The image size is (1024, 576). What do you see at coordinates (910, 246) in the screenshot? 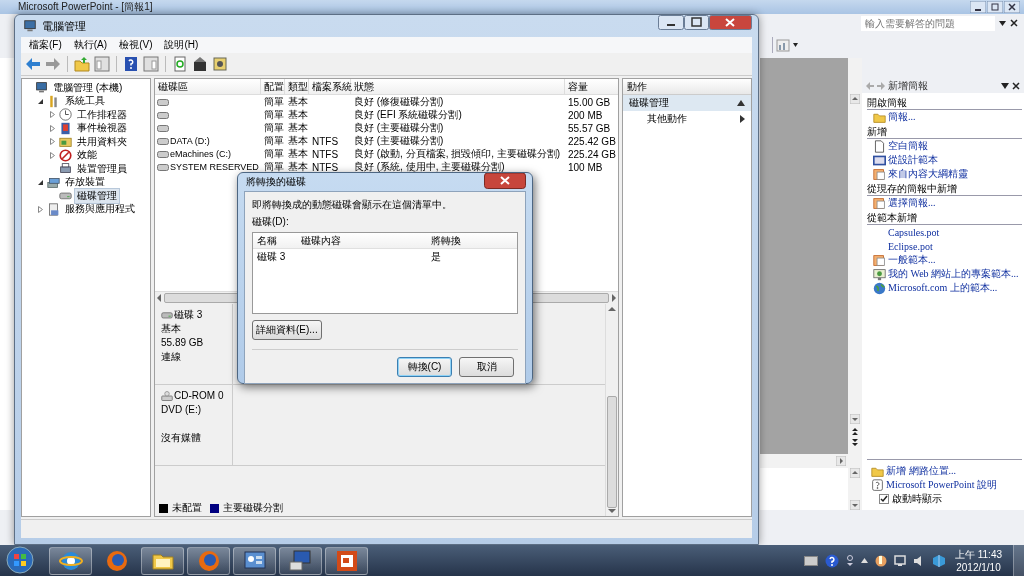
I see `task-link: Eclipse.pot` at bounding box center [910, 246].